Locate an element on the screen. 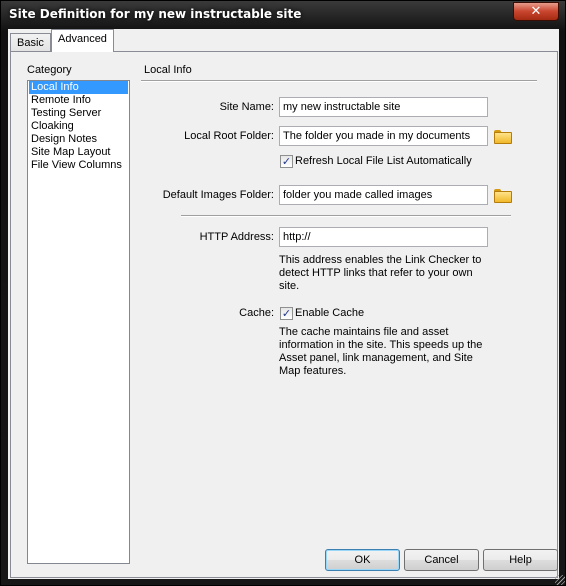 This screenshot has height=586, width=566. enable-cache-checkbox: ✓ is located at coordinates (286, 313).